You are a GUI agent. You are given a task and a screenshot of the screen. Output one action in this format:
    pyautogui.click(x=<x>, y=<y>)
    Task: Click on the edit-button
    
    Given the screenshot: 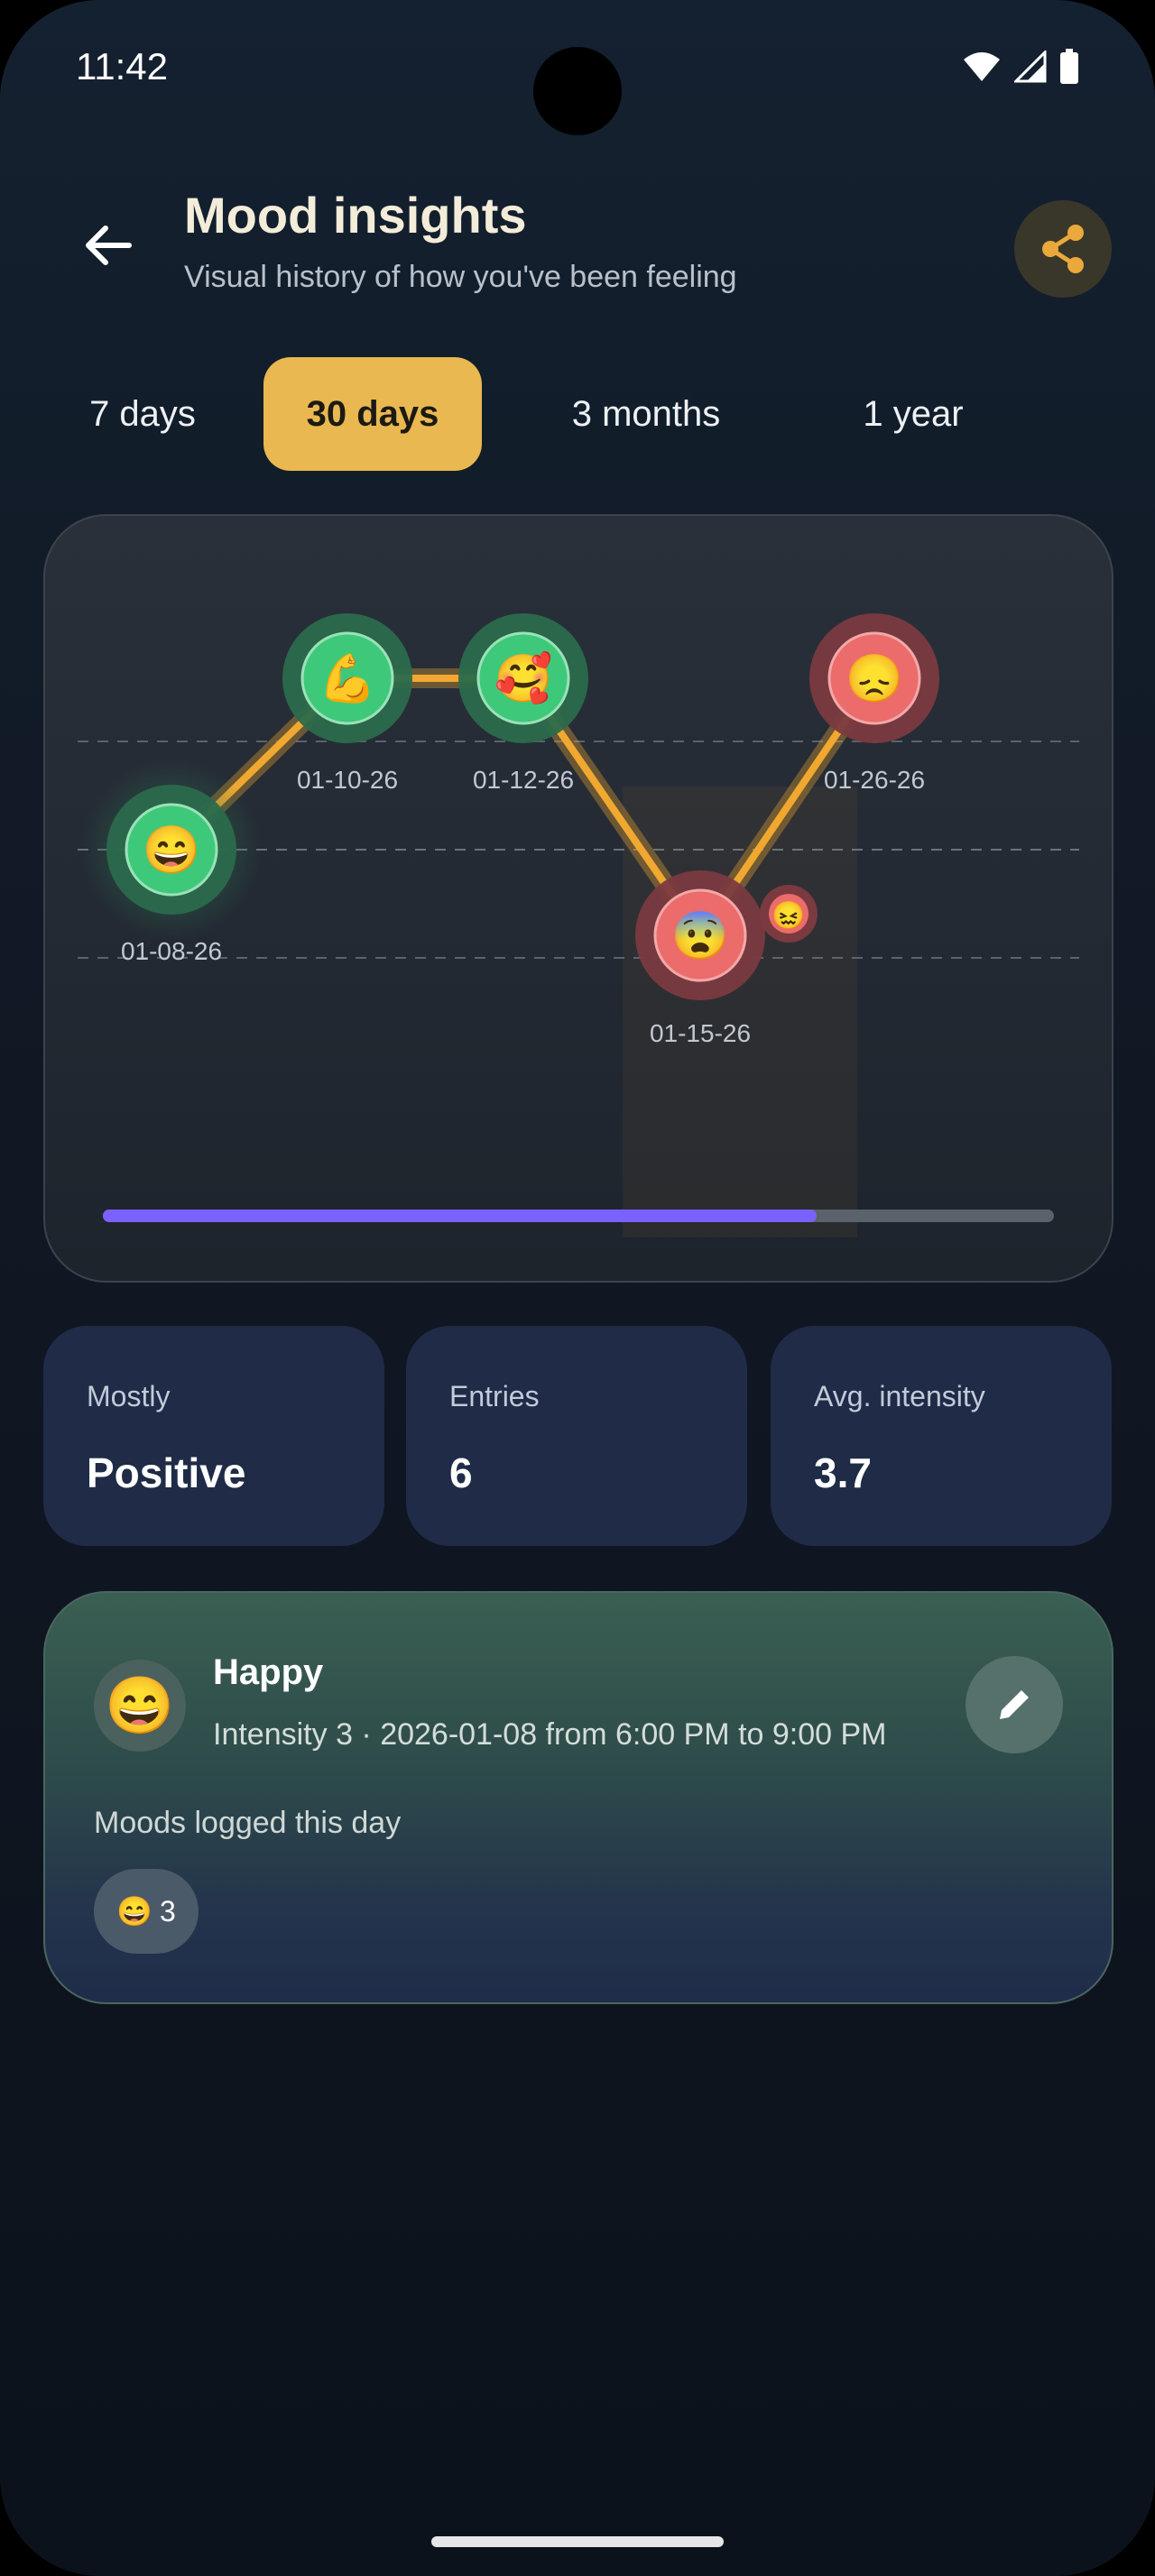 What is the action you would take?
    pyautogui.click(x=1014, y=1704)
    